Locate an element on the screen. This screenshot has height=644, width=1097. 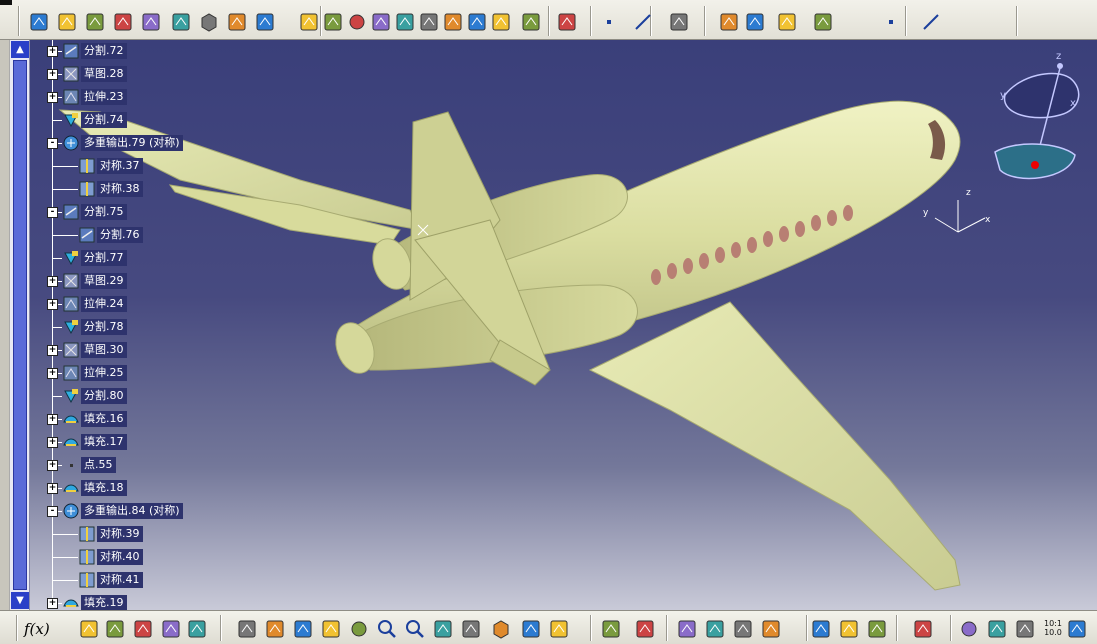
apply-material-icon is located at coordinates (849, 629).